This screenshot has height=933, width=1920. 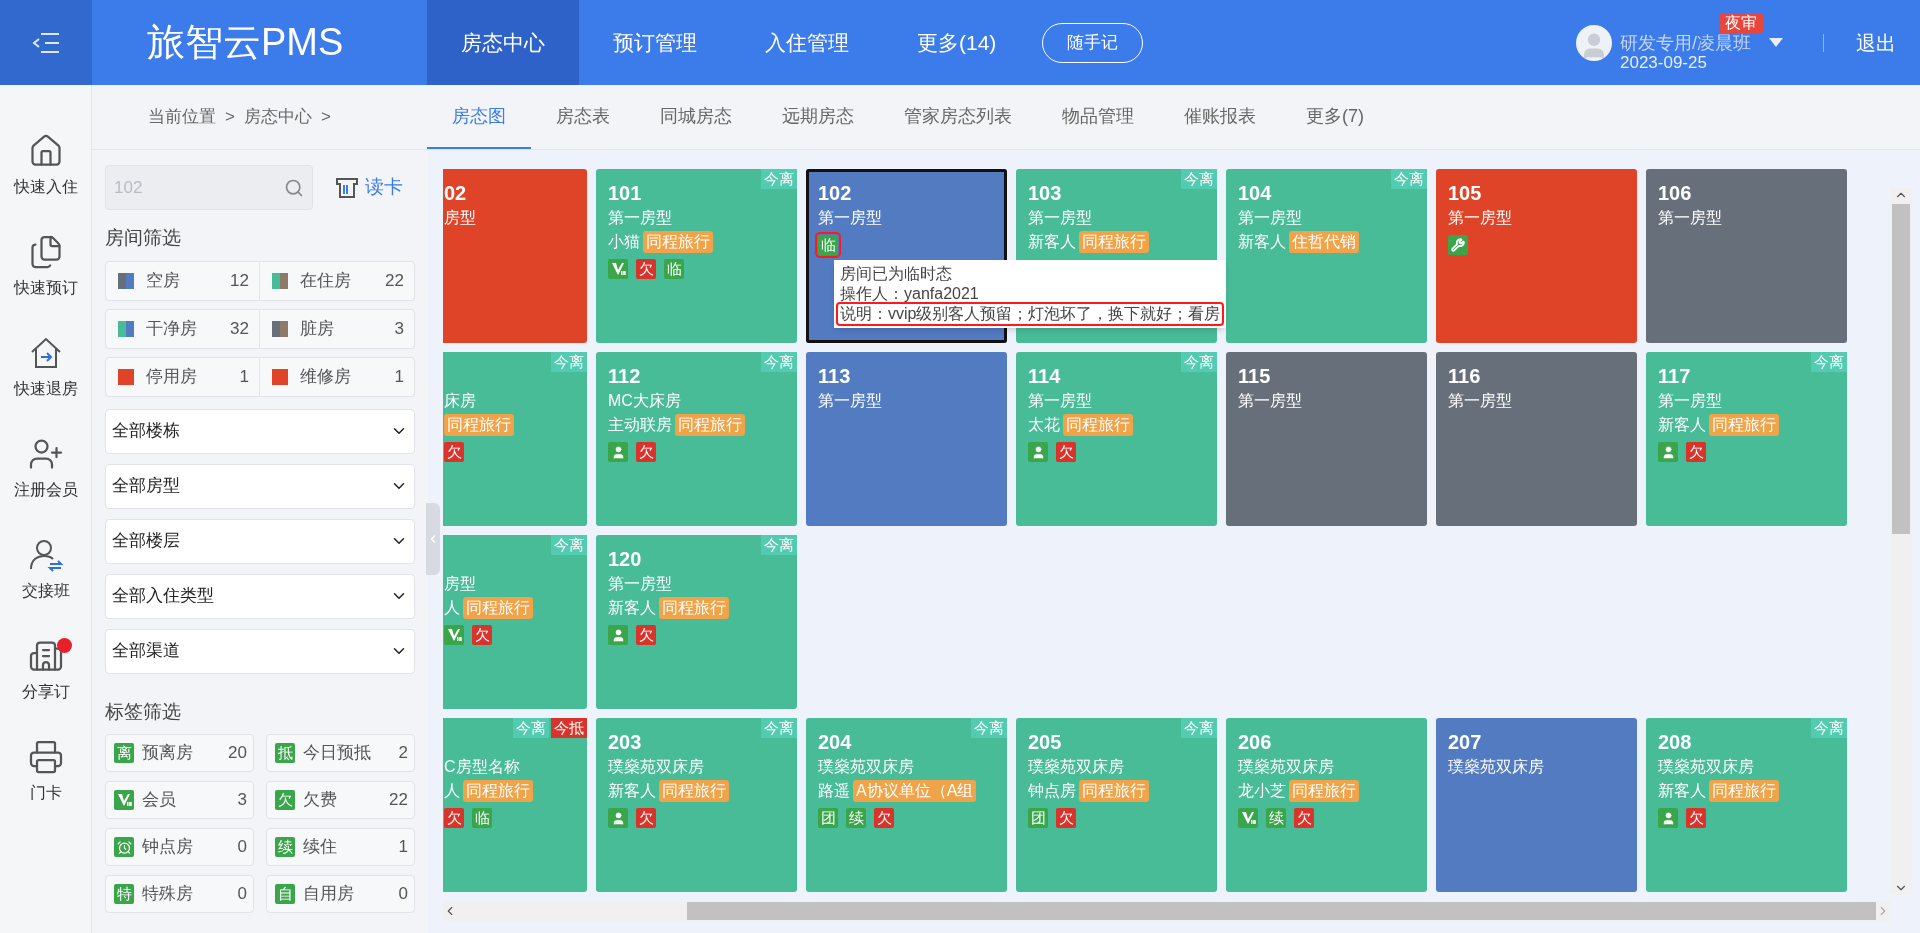 I want to click on tag-filter-item: 抵 今日预抵 2, so click(x=340, y=753).